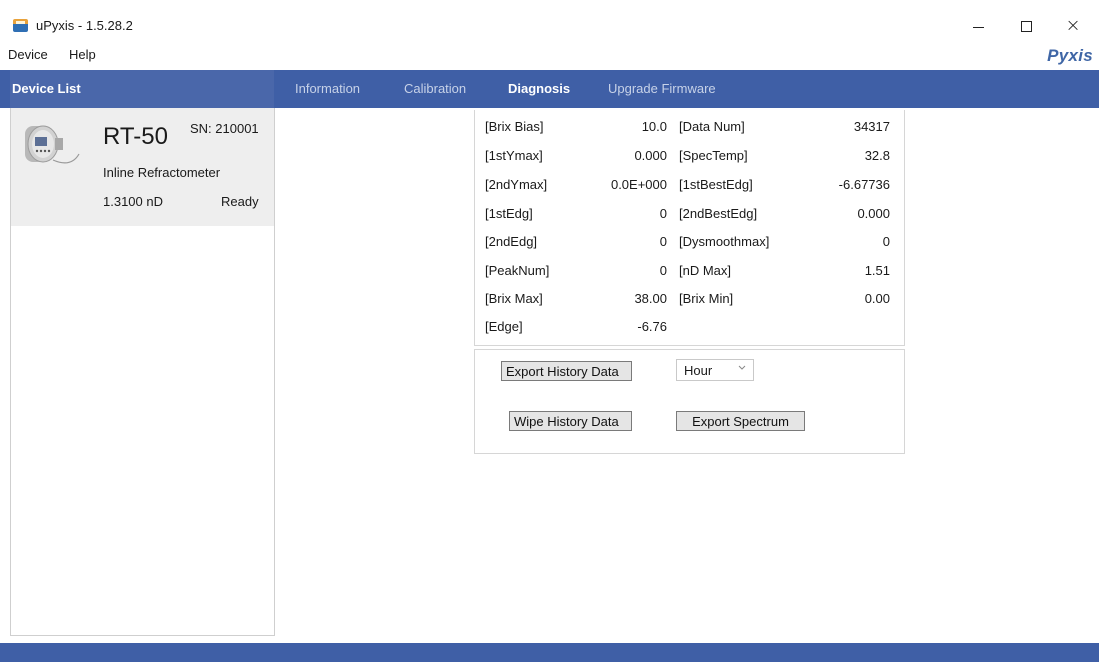 The image size is (1099, 662). What do you see at coordinates (718, 213) in the screenshot?
I see `diag-label: [2ndBestEdg]` at bounding box center [718, 213].